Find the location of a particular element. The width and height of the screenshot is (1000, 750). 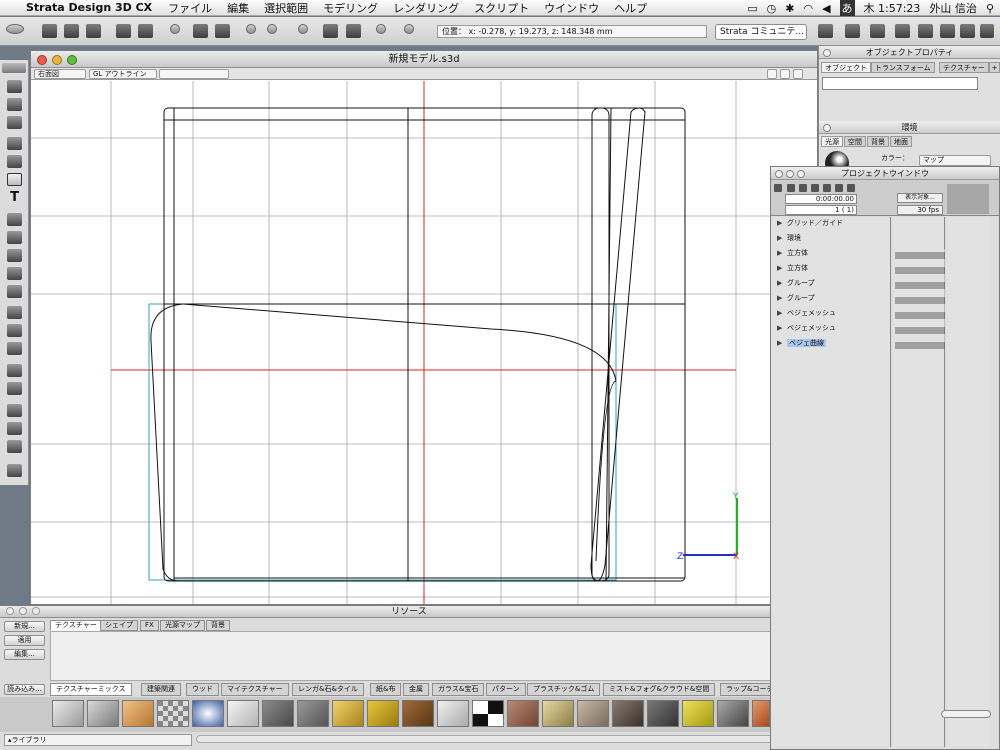

close-icon is located at coordinates (42, 60).